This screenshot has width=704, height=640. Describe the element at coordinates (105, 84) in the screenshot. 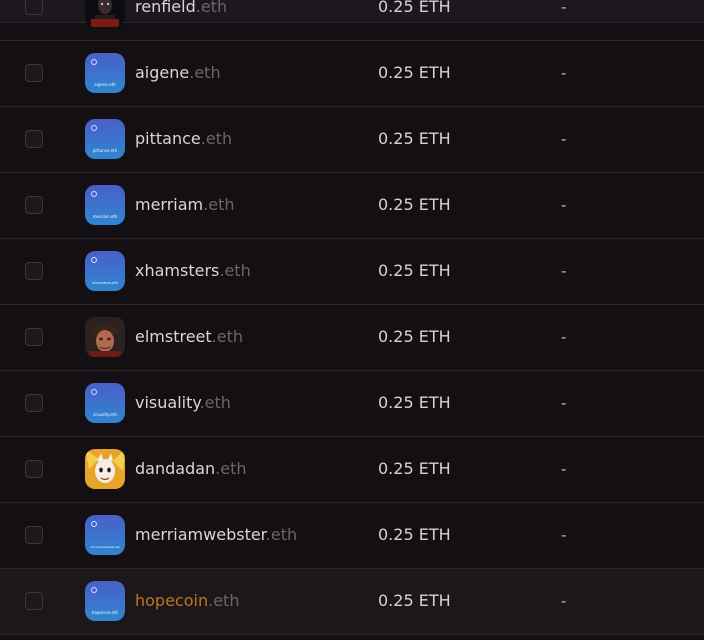

I see `avatar-caption: aigene.eth` at that location.